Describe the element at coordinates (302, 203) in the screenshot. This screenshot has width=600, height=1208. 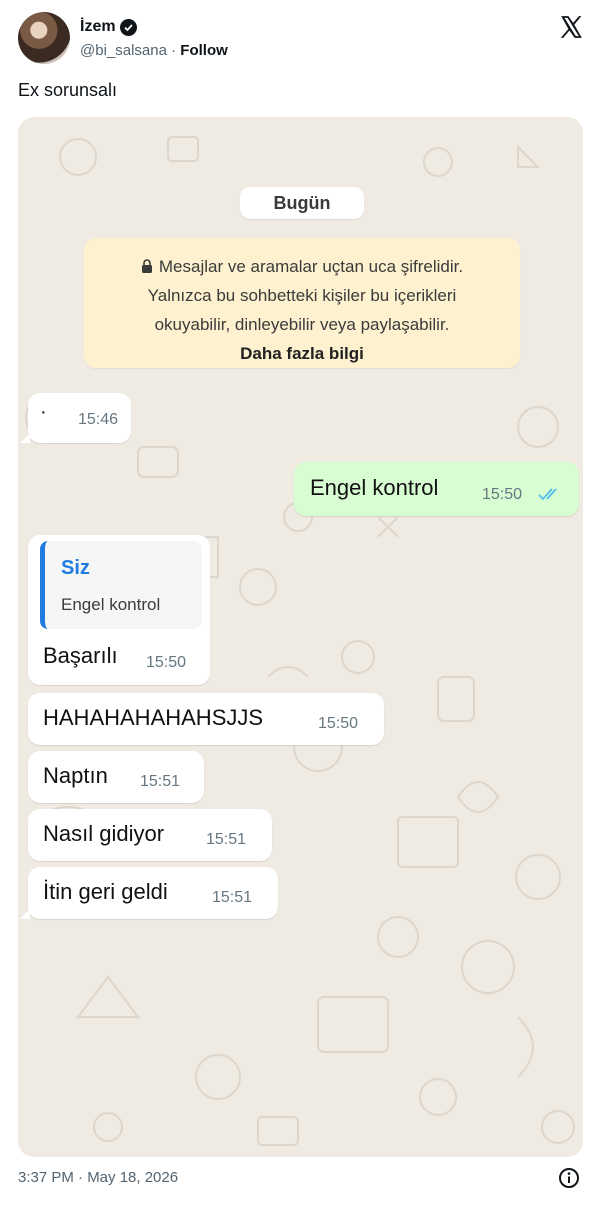
I see `date-divider: Bugün` at that location.